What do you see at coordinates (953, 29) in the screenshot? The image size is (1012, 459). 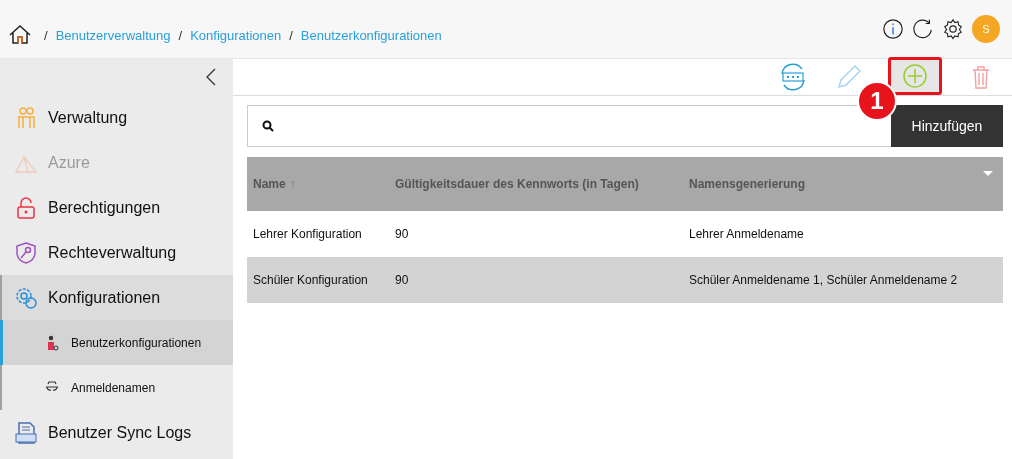 I see `settings-icon` at bounding box center [953, 29].